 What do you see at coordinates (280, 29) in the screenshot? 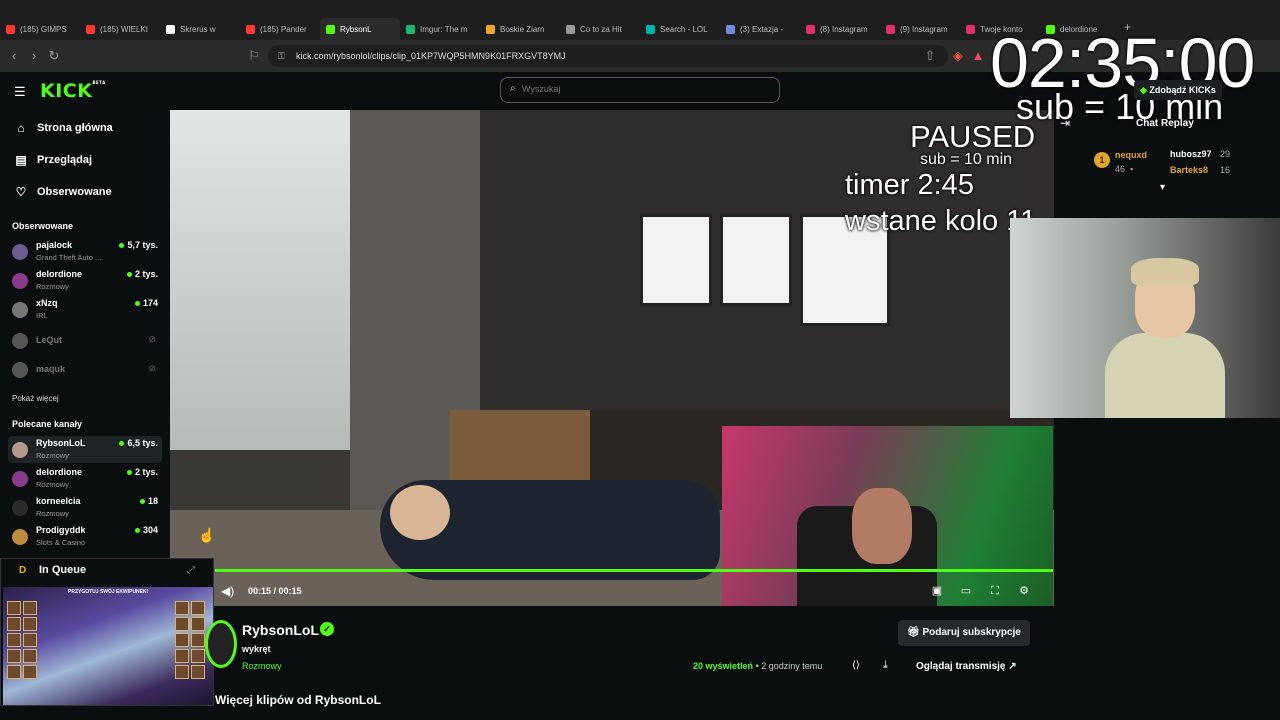
I see `browser-tab: (185) Pander` at bounding box center [280, 29].